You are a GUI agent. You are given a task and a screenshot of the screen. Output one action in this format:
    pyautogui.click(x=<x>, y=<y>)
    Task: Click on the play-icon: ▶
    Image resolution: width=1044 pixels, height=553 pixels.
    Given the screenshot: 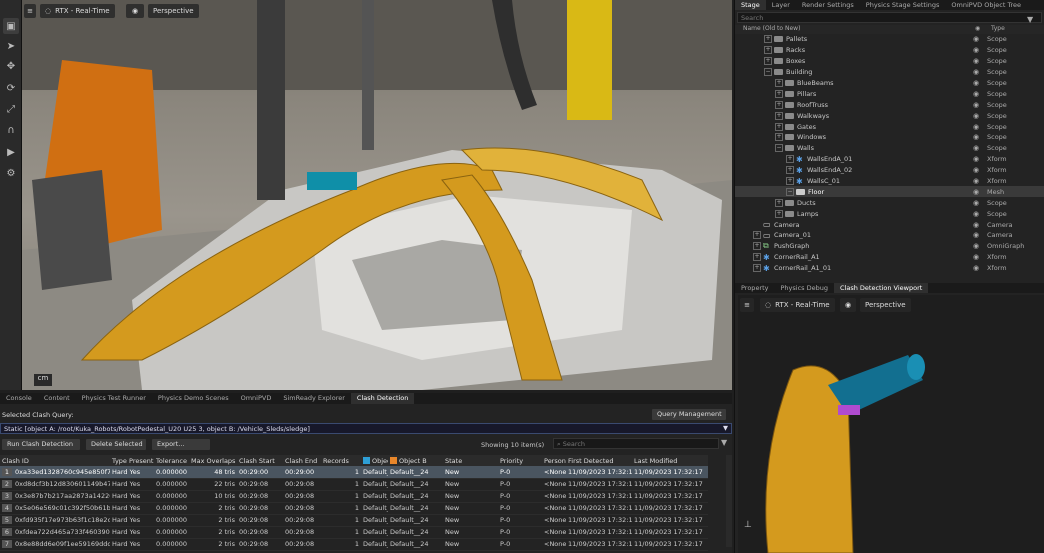 What is the action you would take?
    pyautogui.click(x=11, y=152)
    